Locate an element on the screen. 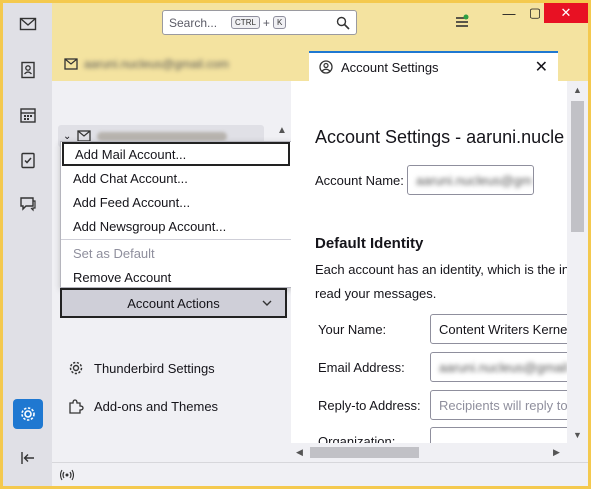 Image resolution: width=591 pixels, height=489 pixels. email-value: aaruni.nucleus@gmail is located at coordinates (503, 367).